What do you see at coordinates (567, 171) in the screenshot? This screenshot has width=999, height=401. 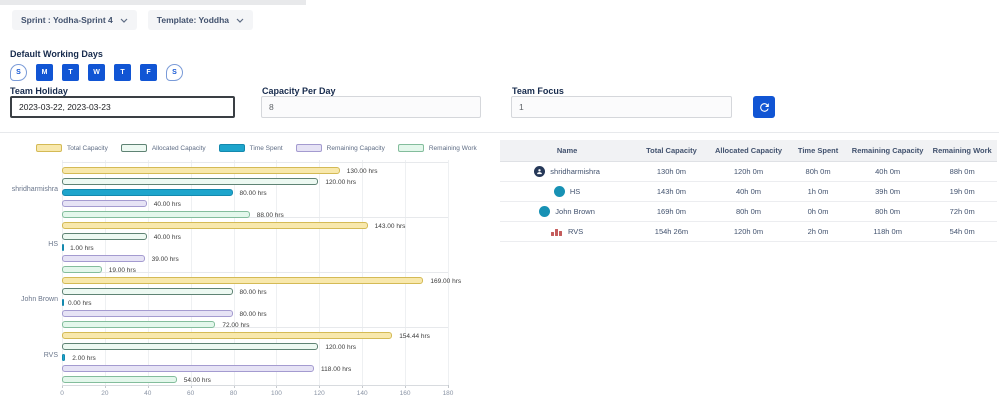 I see `member-name: shridharmishra` at bounding box center [567, 171].